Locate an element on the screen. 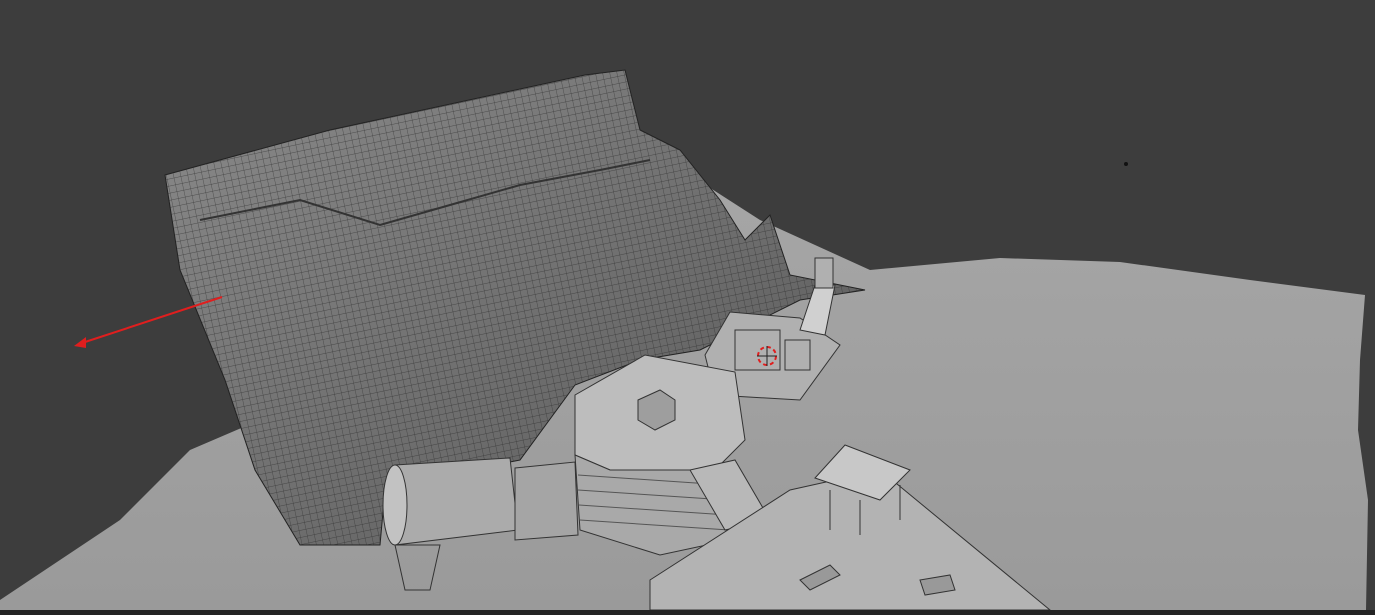 The image size is (1375, 615). stray-vertex is located at coordinates (1126, 164).